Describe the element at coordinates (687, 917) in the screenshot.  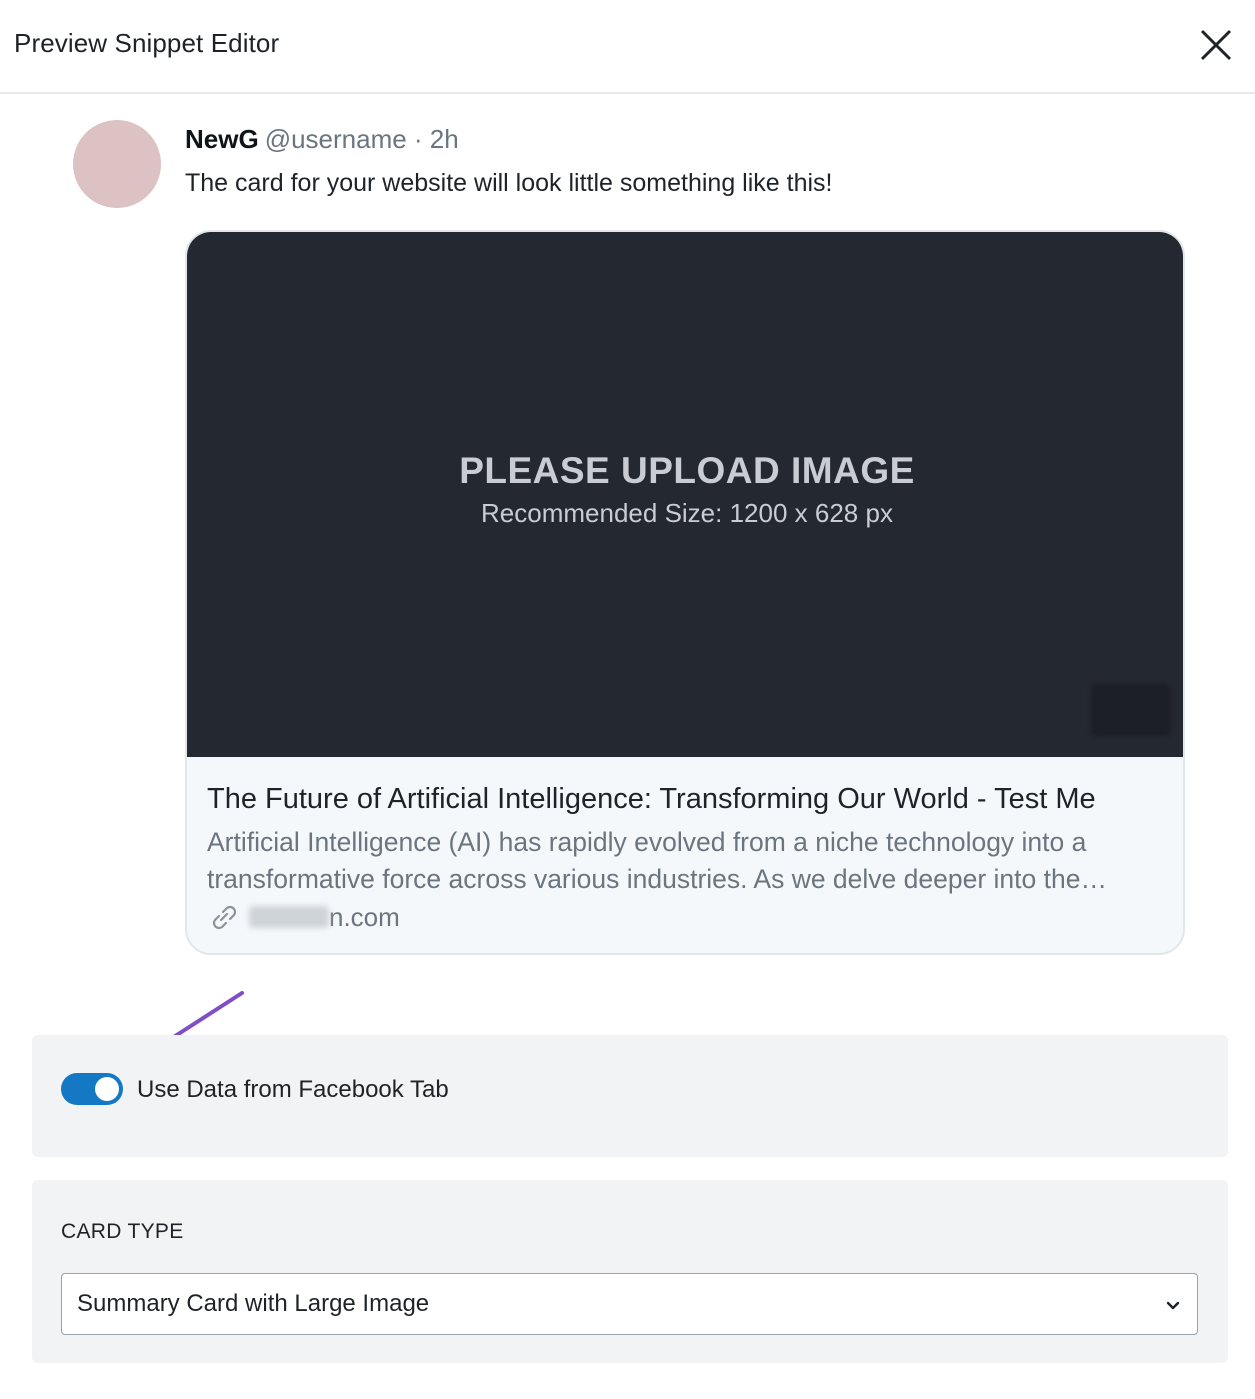
I see `card-domain: n.com` at that location.